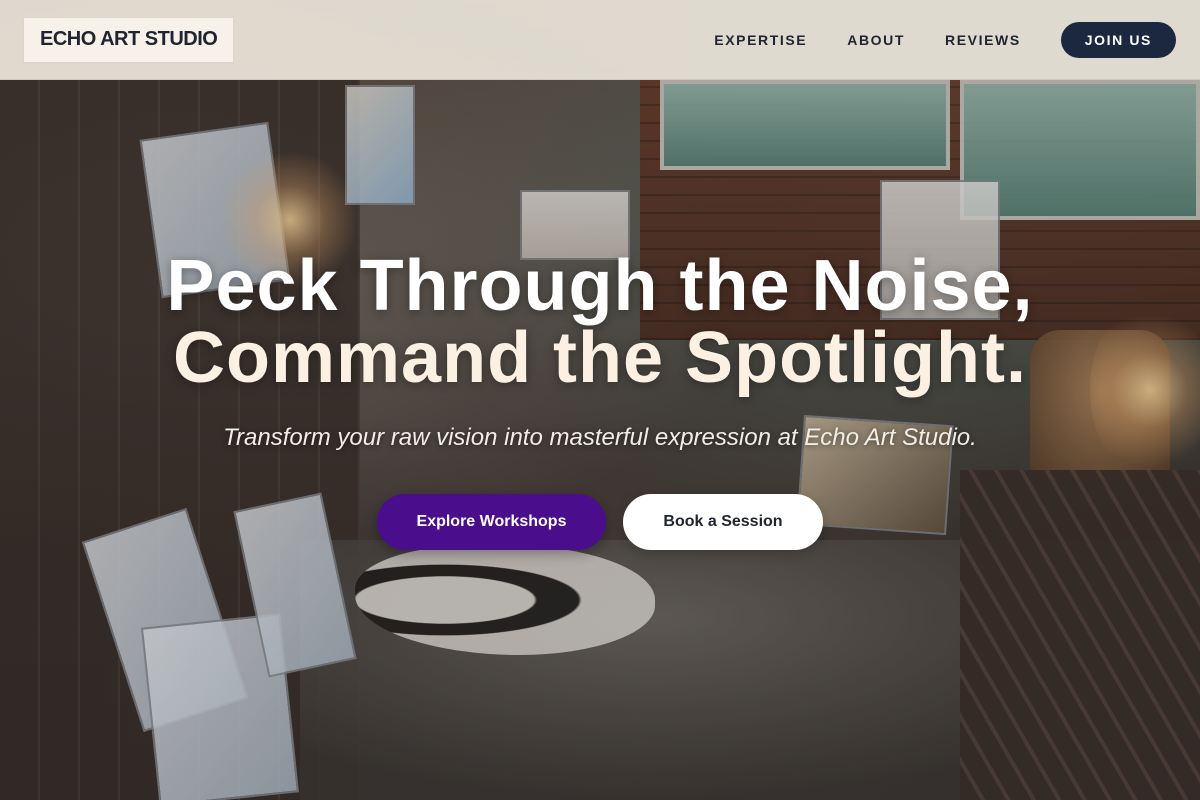 The width and height of the screenshot is (1200, 800). I want to click on main-nav: EXPERTISE ABOUT REVIEWS JOIN US, so click(945, 39).